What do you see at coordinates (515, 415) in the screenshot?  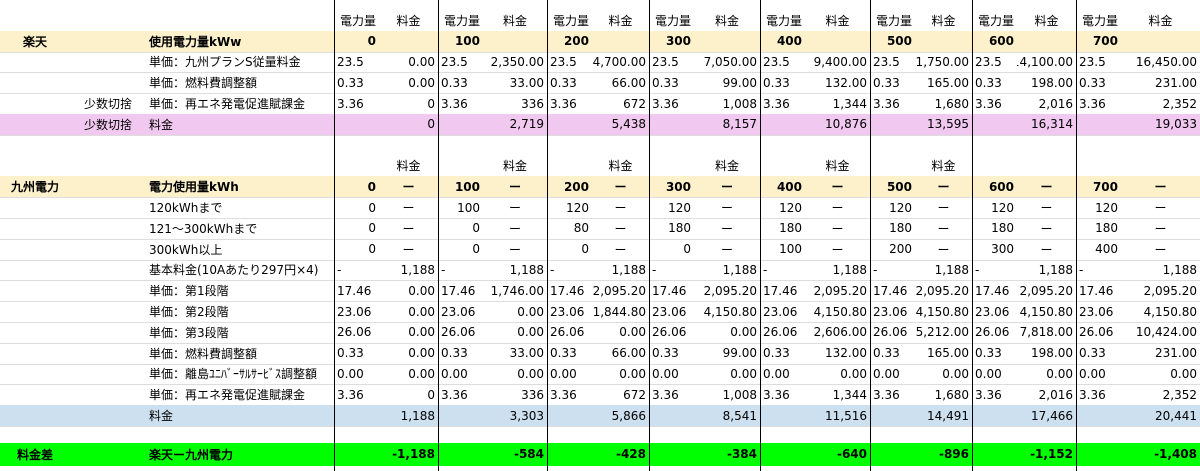 I see `fee-cell: 3,303` at bounding box center [515, 415].